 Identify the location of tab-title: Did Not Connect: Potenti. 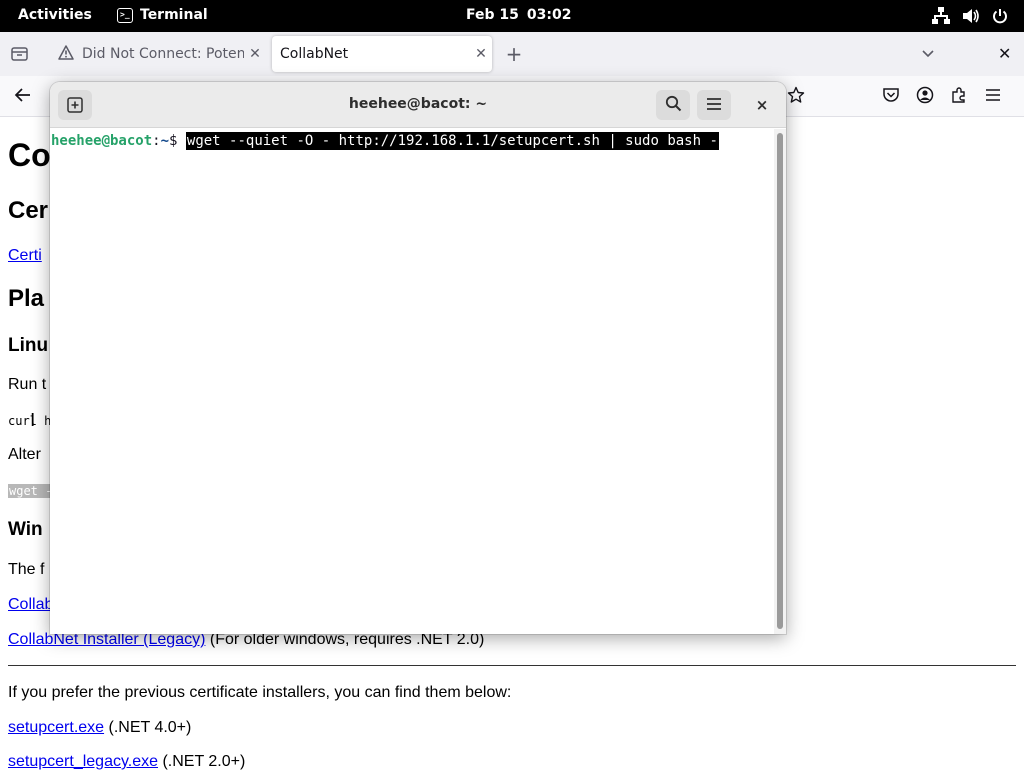
(163, 54).